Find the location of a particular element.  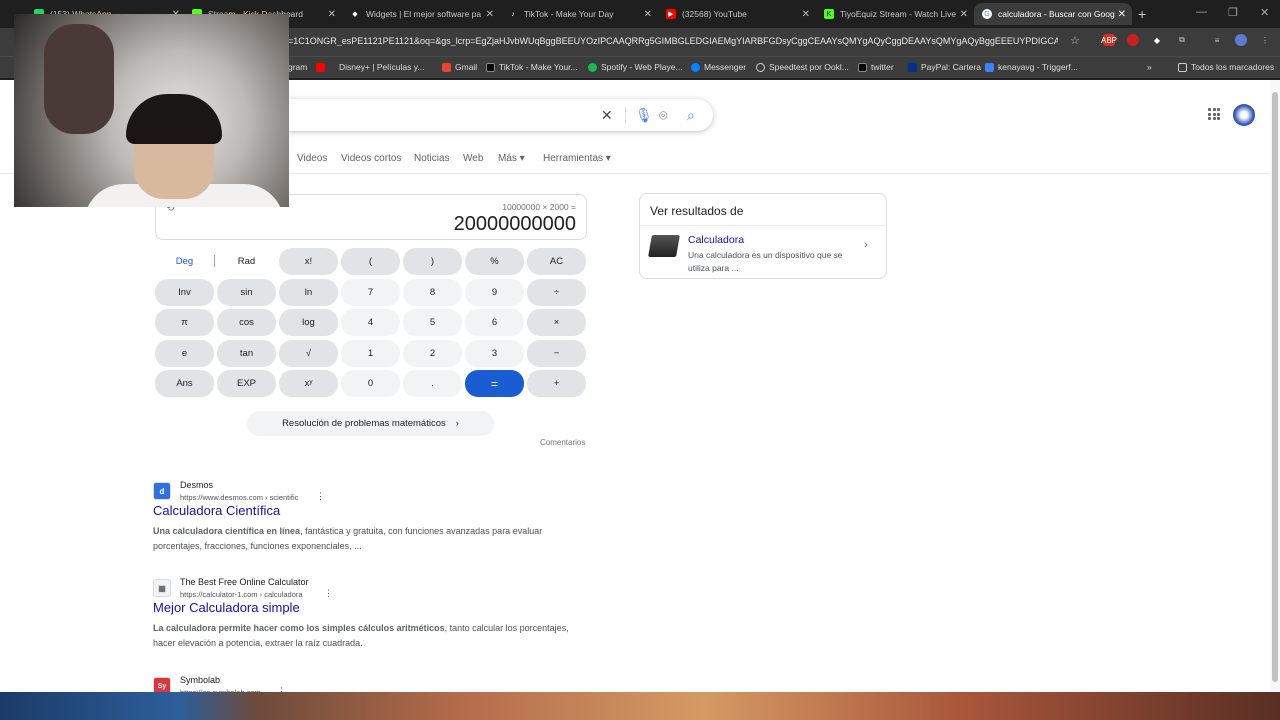

apps-grid-icon is located at coordinates (1214, 114).